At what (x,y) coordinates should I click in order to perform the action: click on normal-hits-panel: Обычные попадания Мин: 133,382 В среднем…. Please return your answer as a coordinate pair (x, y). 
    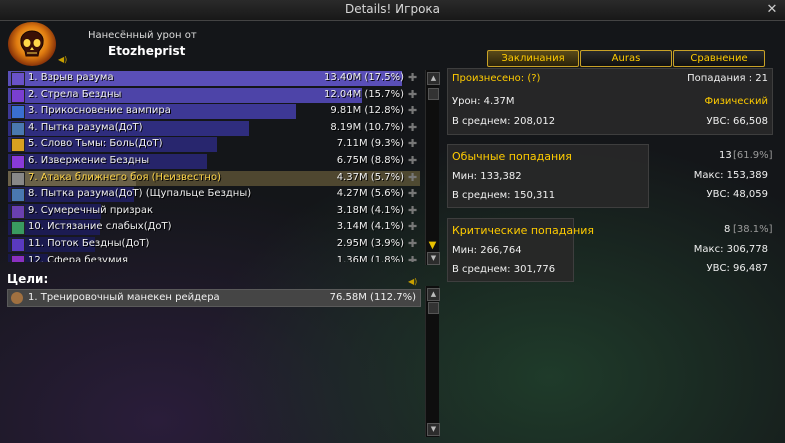
    Looking at the image, I should click on (548, 176).